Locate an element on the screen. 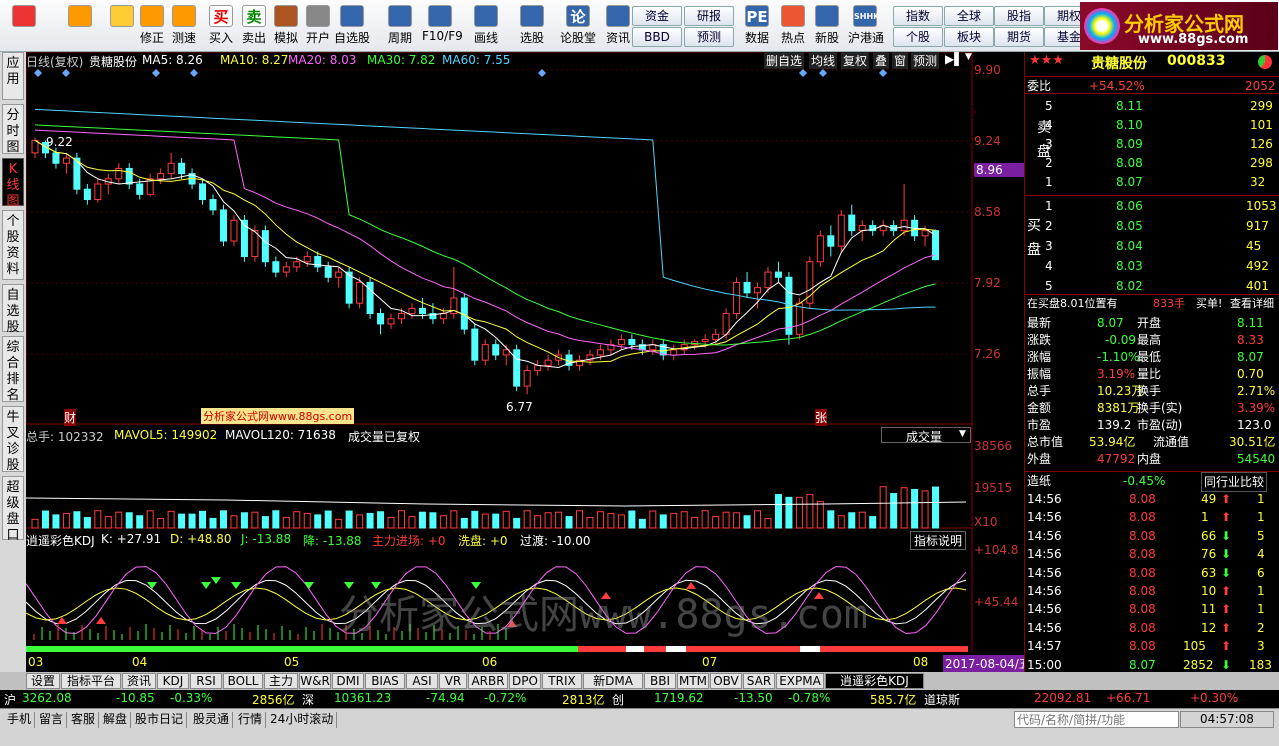 The width and height of the screenshot is (1279, 746). indicator-tab-3: KDJ is located at coordinates (173, 681).